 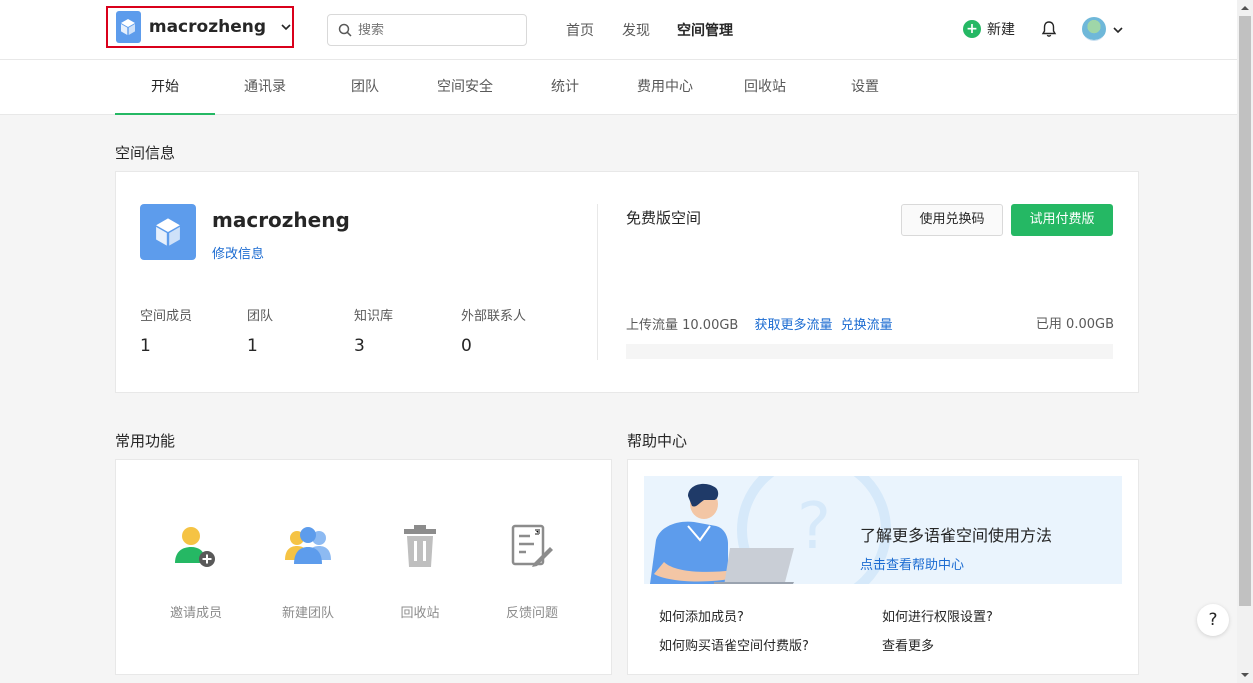 I want to click on feedback-label: 反馈问题, so click(x=531, y=613).